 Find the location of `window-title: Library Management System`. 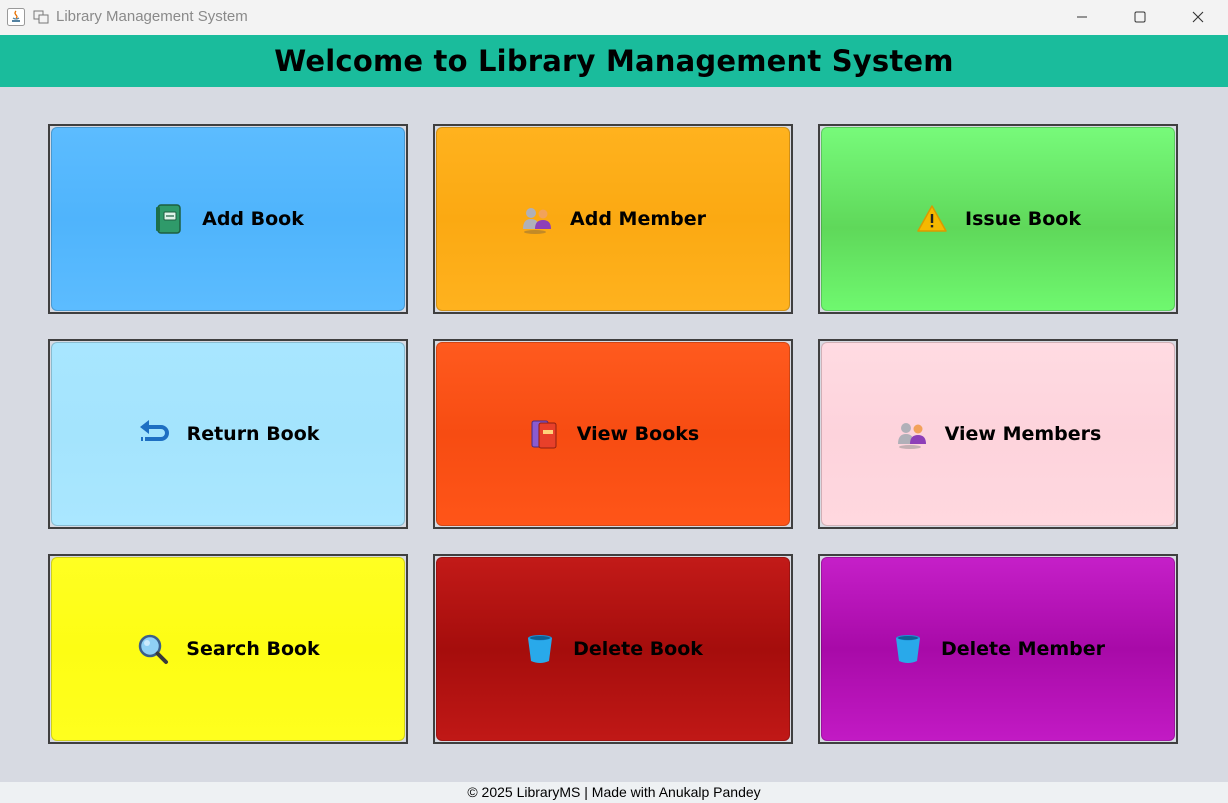

window-title: Library Management System is located at coordinates (152, 16).